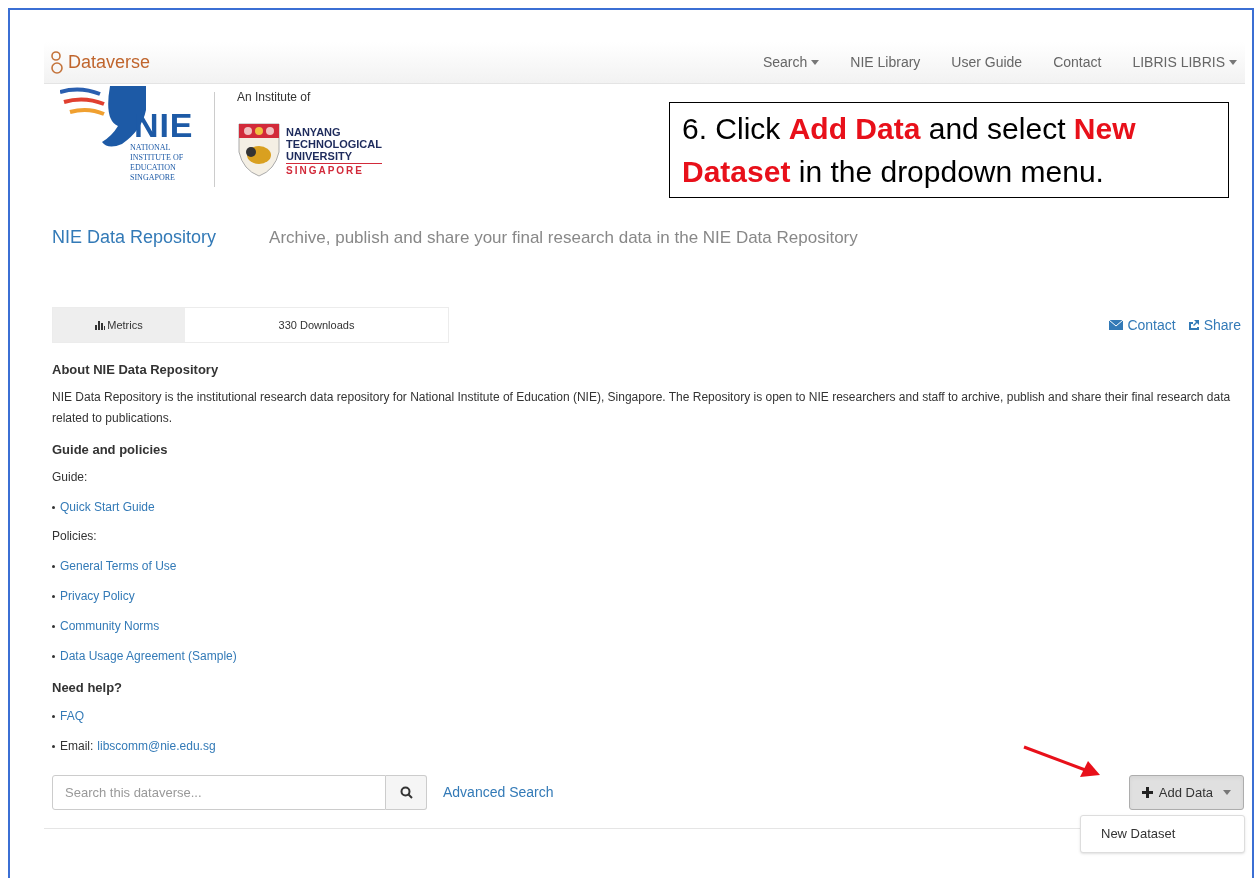 Image resolution: width=1257 pixels, height=878 pixels. I want to click on email-label: Email:, so click(77, 746).